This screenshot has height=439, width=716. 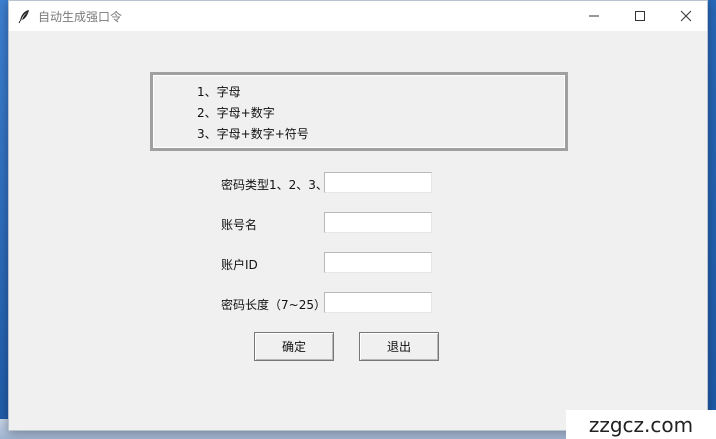 I want to click on account-id-label: 账户ID, so click(x=239, y=265).